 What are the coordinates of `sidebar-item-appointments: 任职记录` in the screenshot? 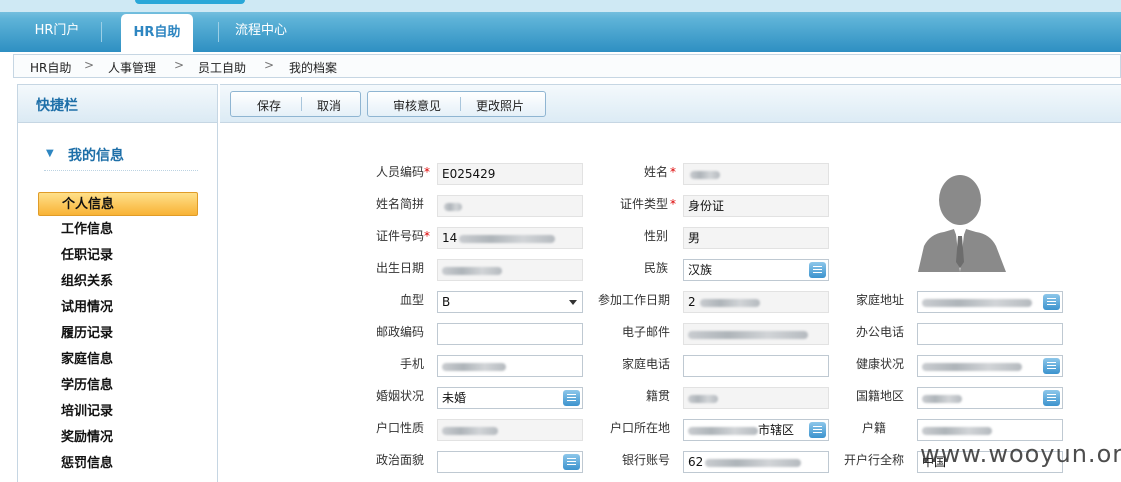 It's located at (118, 256).